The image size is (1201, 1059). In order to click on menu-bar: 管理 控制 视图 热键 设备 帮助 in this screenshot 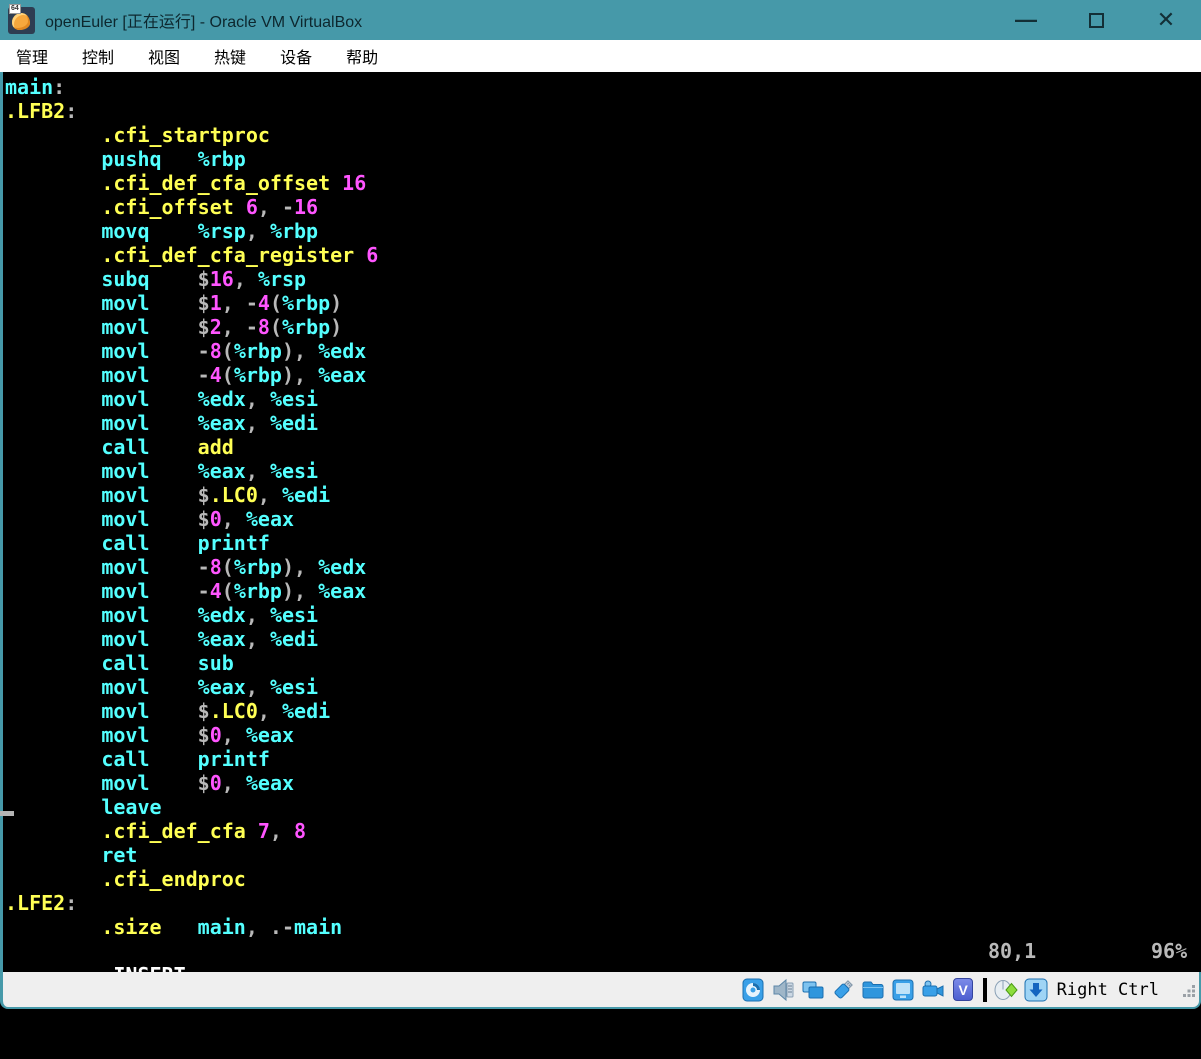, I will do `click(600, 56)`.